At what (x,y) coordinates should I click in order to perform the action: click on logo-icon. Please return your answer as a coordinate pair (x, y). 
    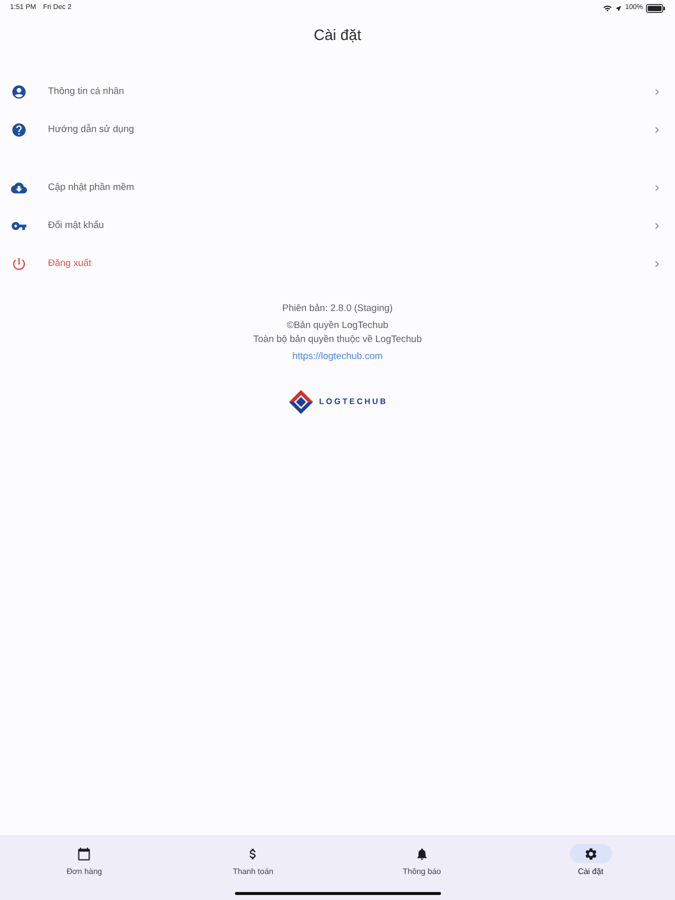
    Looking at the image, I should click on (301, 402).